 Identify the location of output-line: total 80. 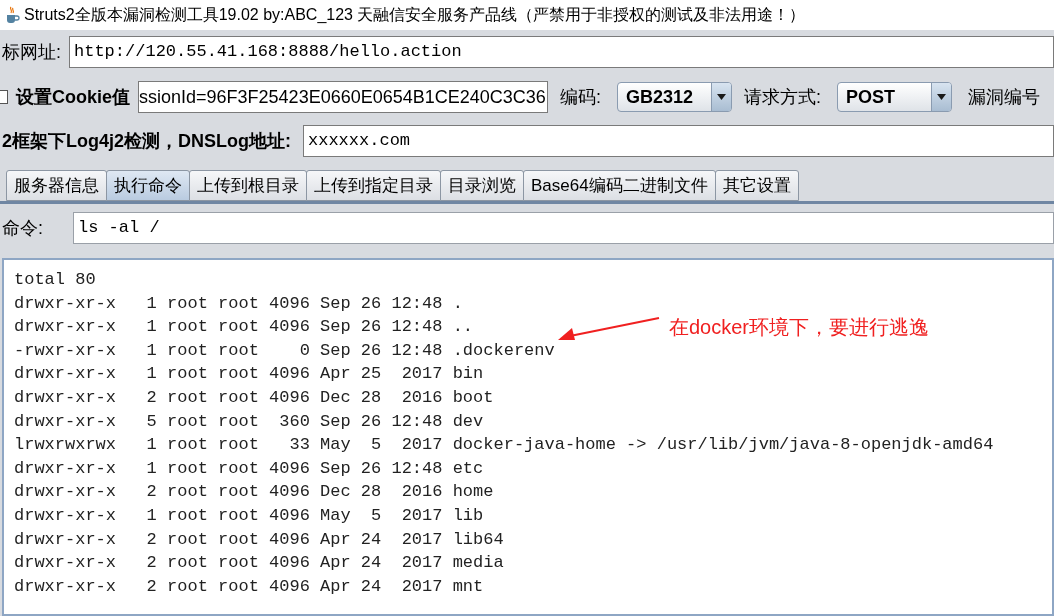
(55, 280).